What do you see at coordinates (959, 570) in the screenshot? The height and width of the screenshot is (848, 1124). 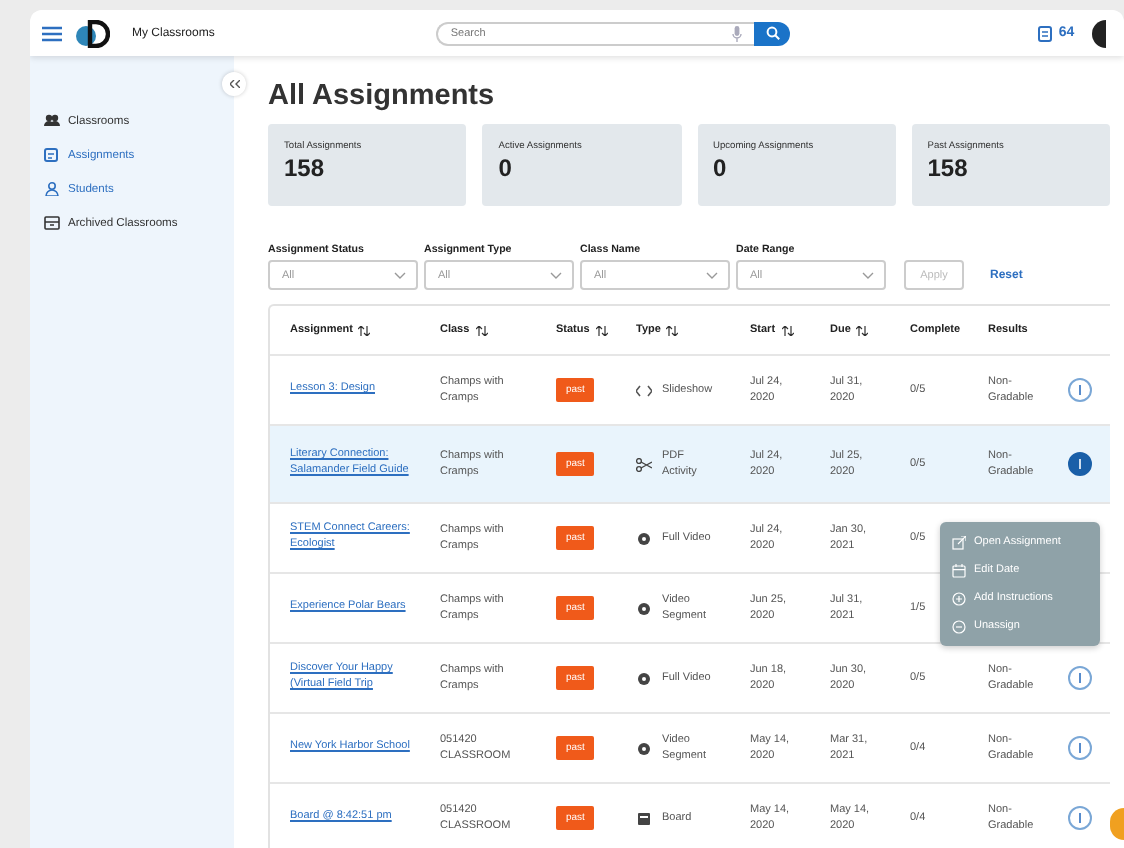 I see `calendar-icon` at bounding box center [959, 570].